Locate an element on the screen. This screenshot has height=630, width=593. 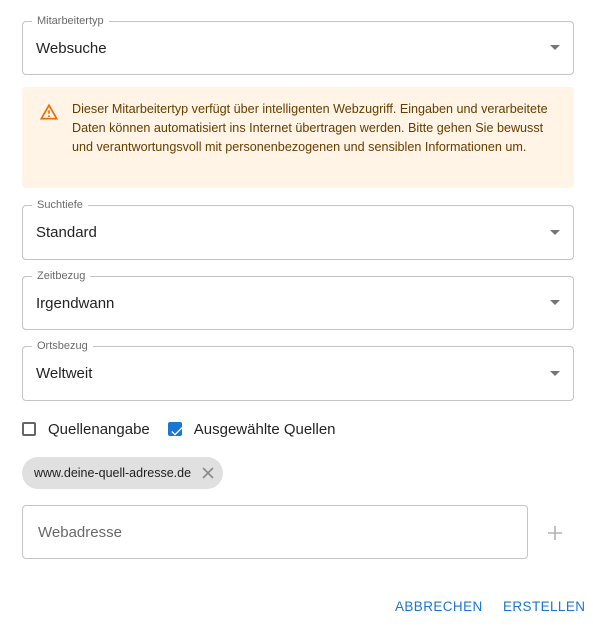
ortsbezug-value: Weltweit is located at coordinates (64, 373).